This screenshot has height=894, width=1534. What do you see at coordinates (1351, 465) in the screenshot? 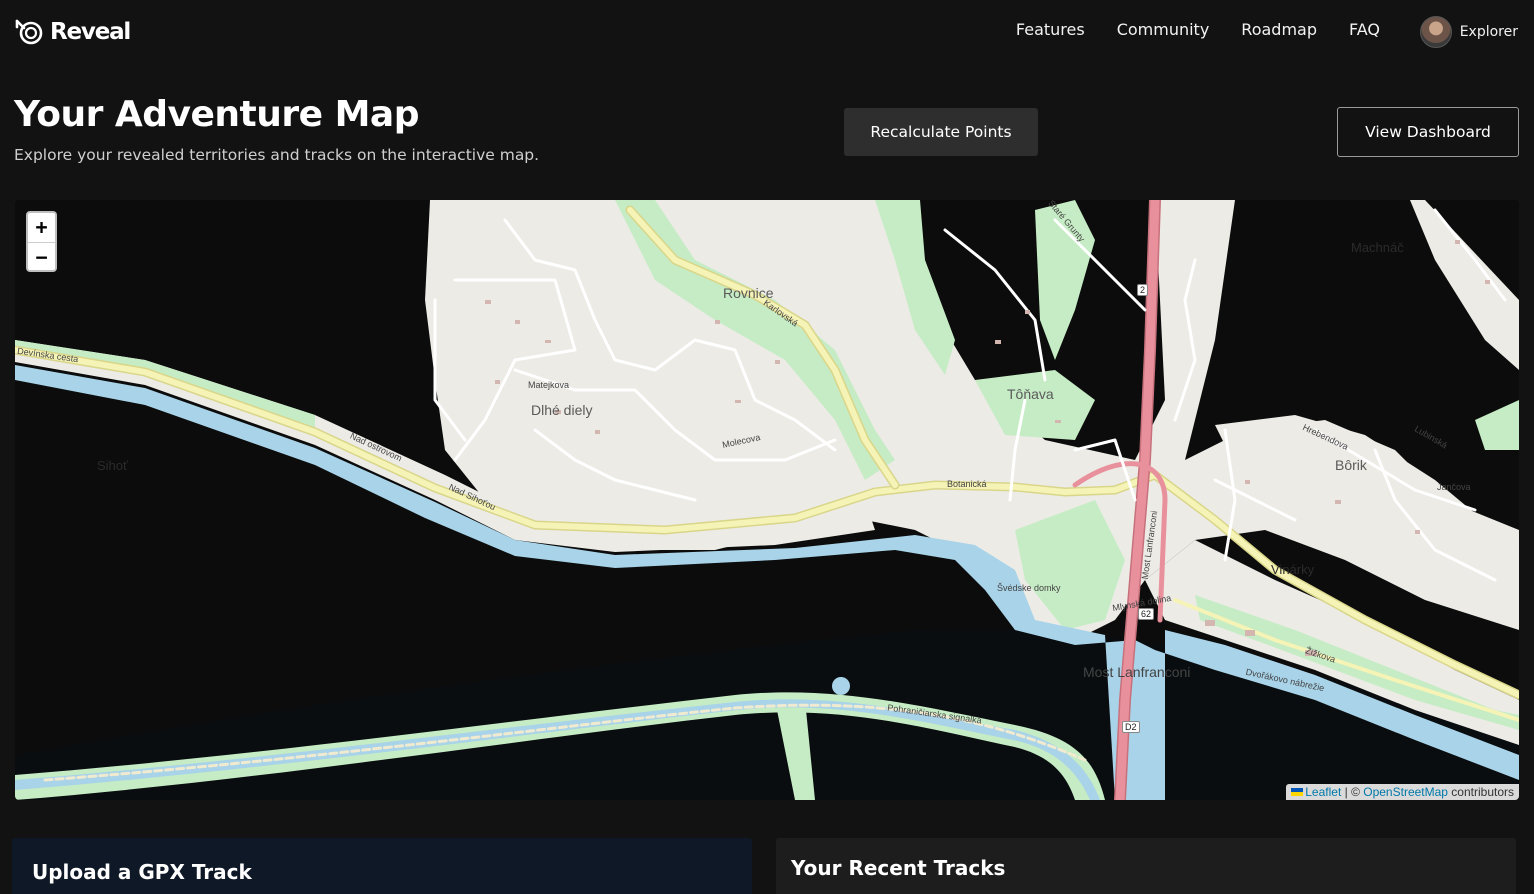
I see `map-label-borik: Bôrik` at bounding box center [1351, 465].